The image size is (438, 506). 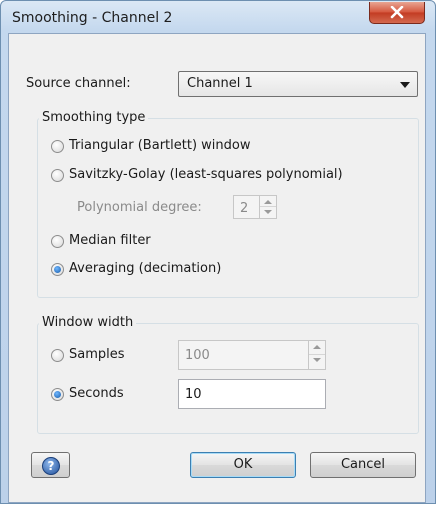 I want to click on ok-button: OK, so click(x=243, y=465).